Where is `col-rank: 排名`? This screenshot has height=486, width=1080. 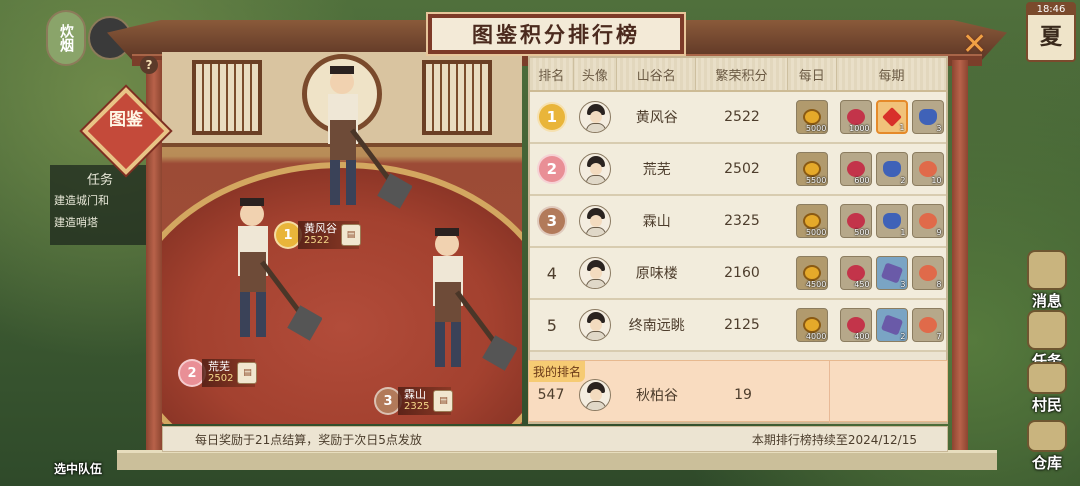 col-rank: 排名 is located at coordinates (552, 74).